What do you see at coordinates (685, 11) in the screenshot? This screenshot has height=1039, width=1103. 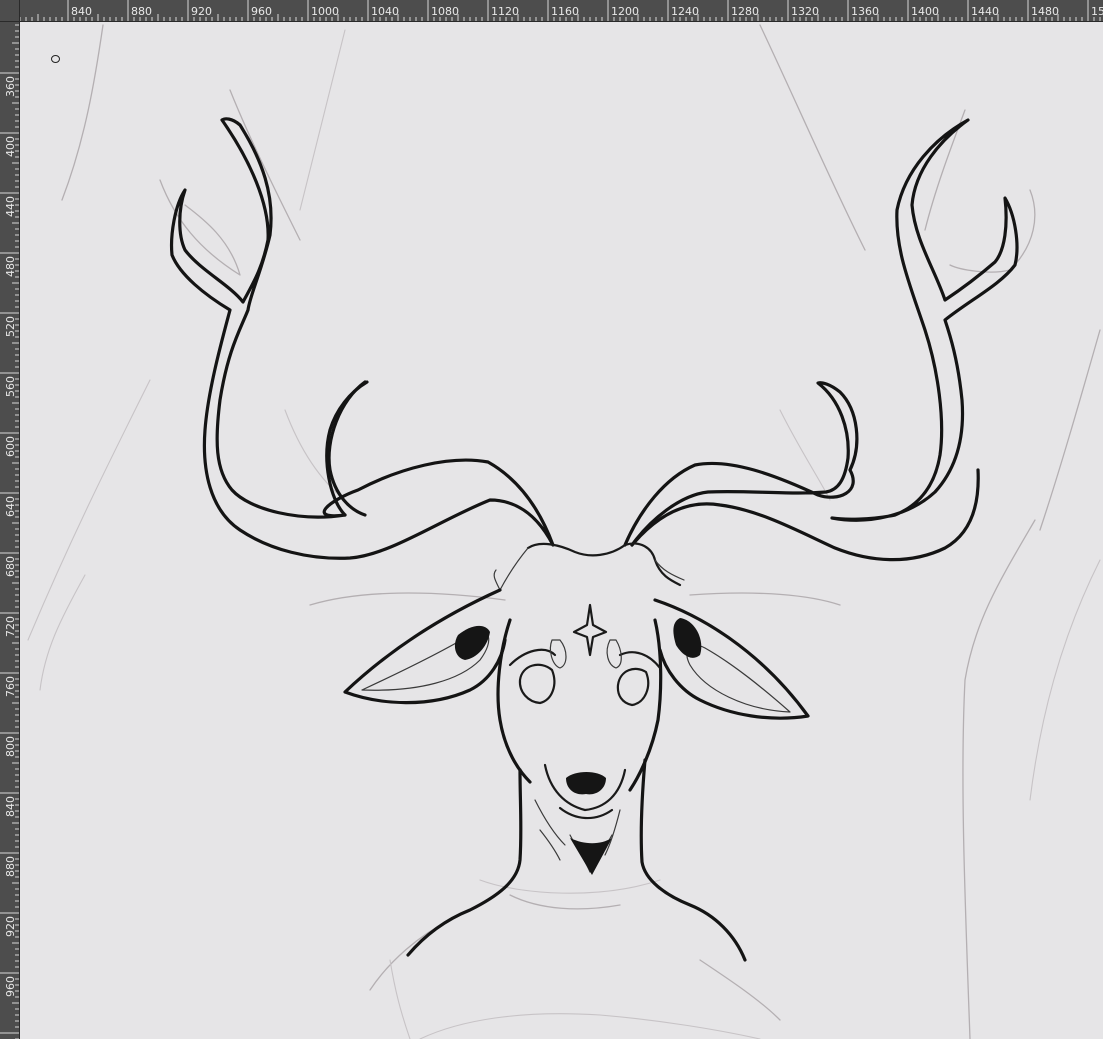 I see `ruler-label: 1240` at bounding box center [685, 11].